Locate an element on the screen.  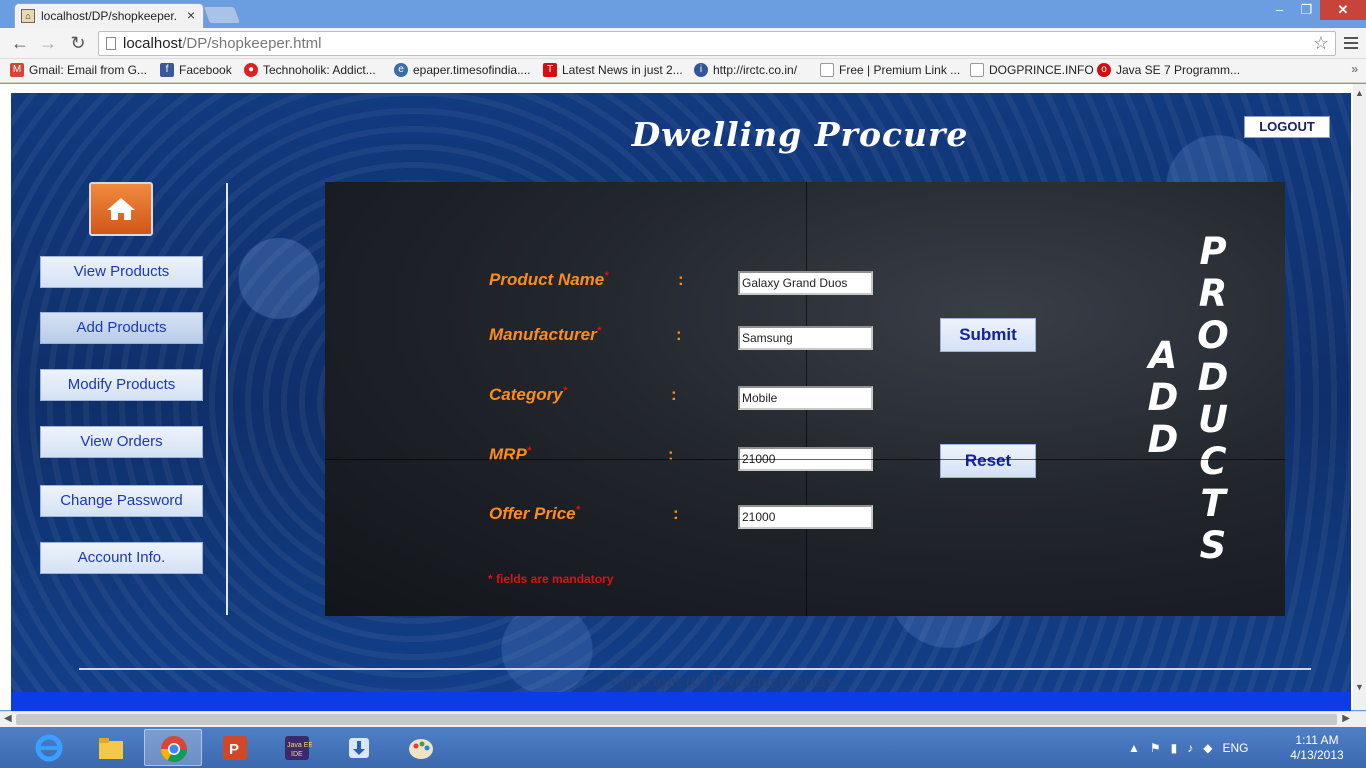
browser-tab: ⌂ localhost/DP/shopkeeper. × is located at coordinates (109, 15).